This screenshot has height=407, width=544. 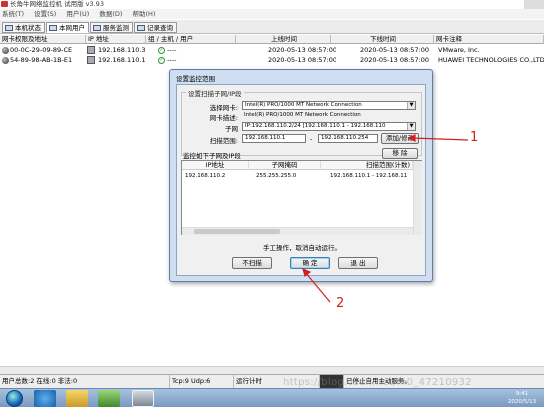 I want to click on annotation-layer, so click(x=385, y=218).